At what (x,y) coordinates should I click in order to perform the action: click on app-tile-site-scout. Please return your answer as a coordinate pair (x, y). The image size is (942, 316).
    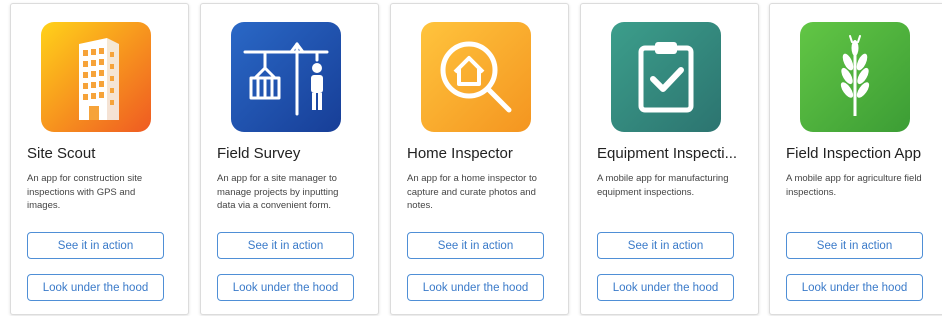
    Looking at the image, I should click on (96, 77).